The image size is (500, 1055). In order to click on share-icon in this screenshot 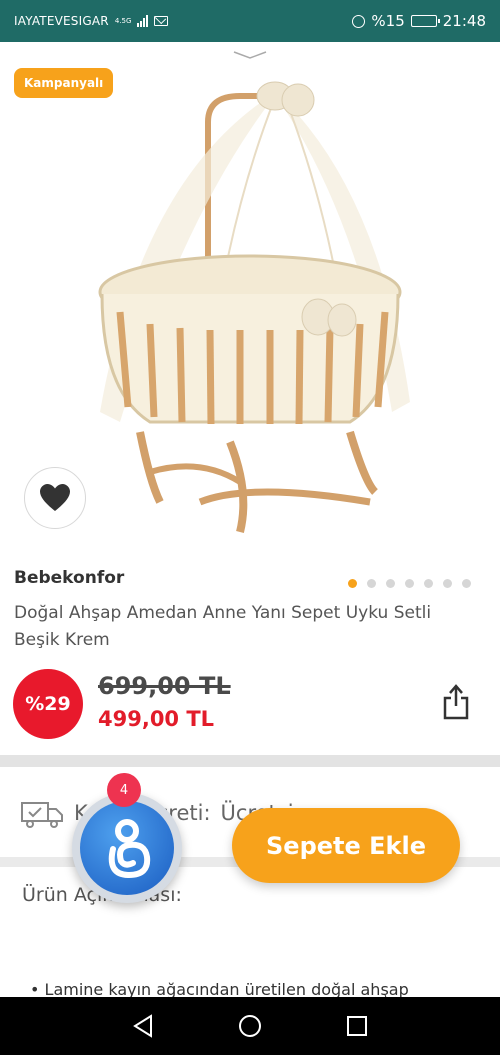, I will do `click(456, 702)`.